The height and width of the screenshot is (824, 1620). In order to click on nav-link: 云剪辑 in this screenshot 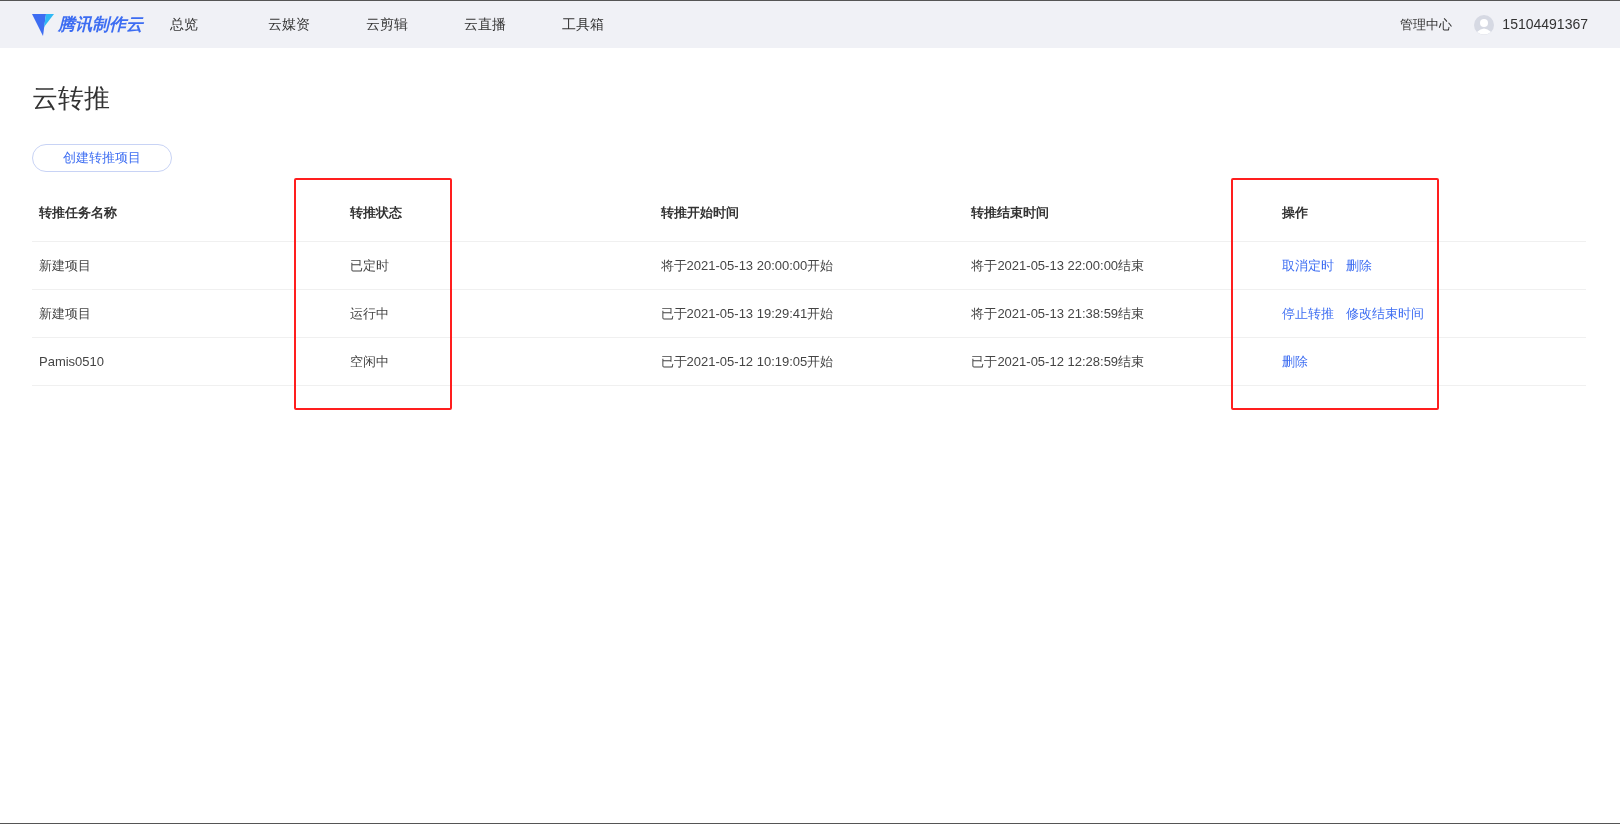, I will do `click(415, 24)`.